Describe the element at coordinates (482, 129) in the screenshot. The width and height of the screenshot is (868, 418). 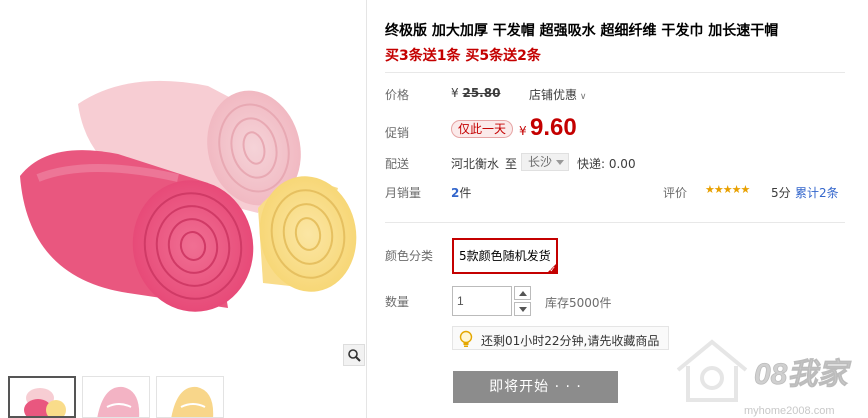
I see `promo-badge: 仅此一天` at that location.